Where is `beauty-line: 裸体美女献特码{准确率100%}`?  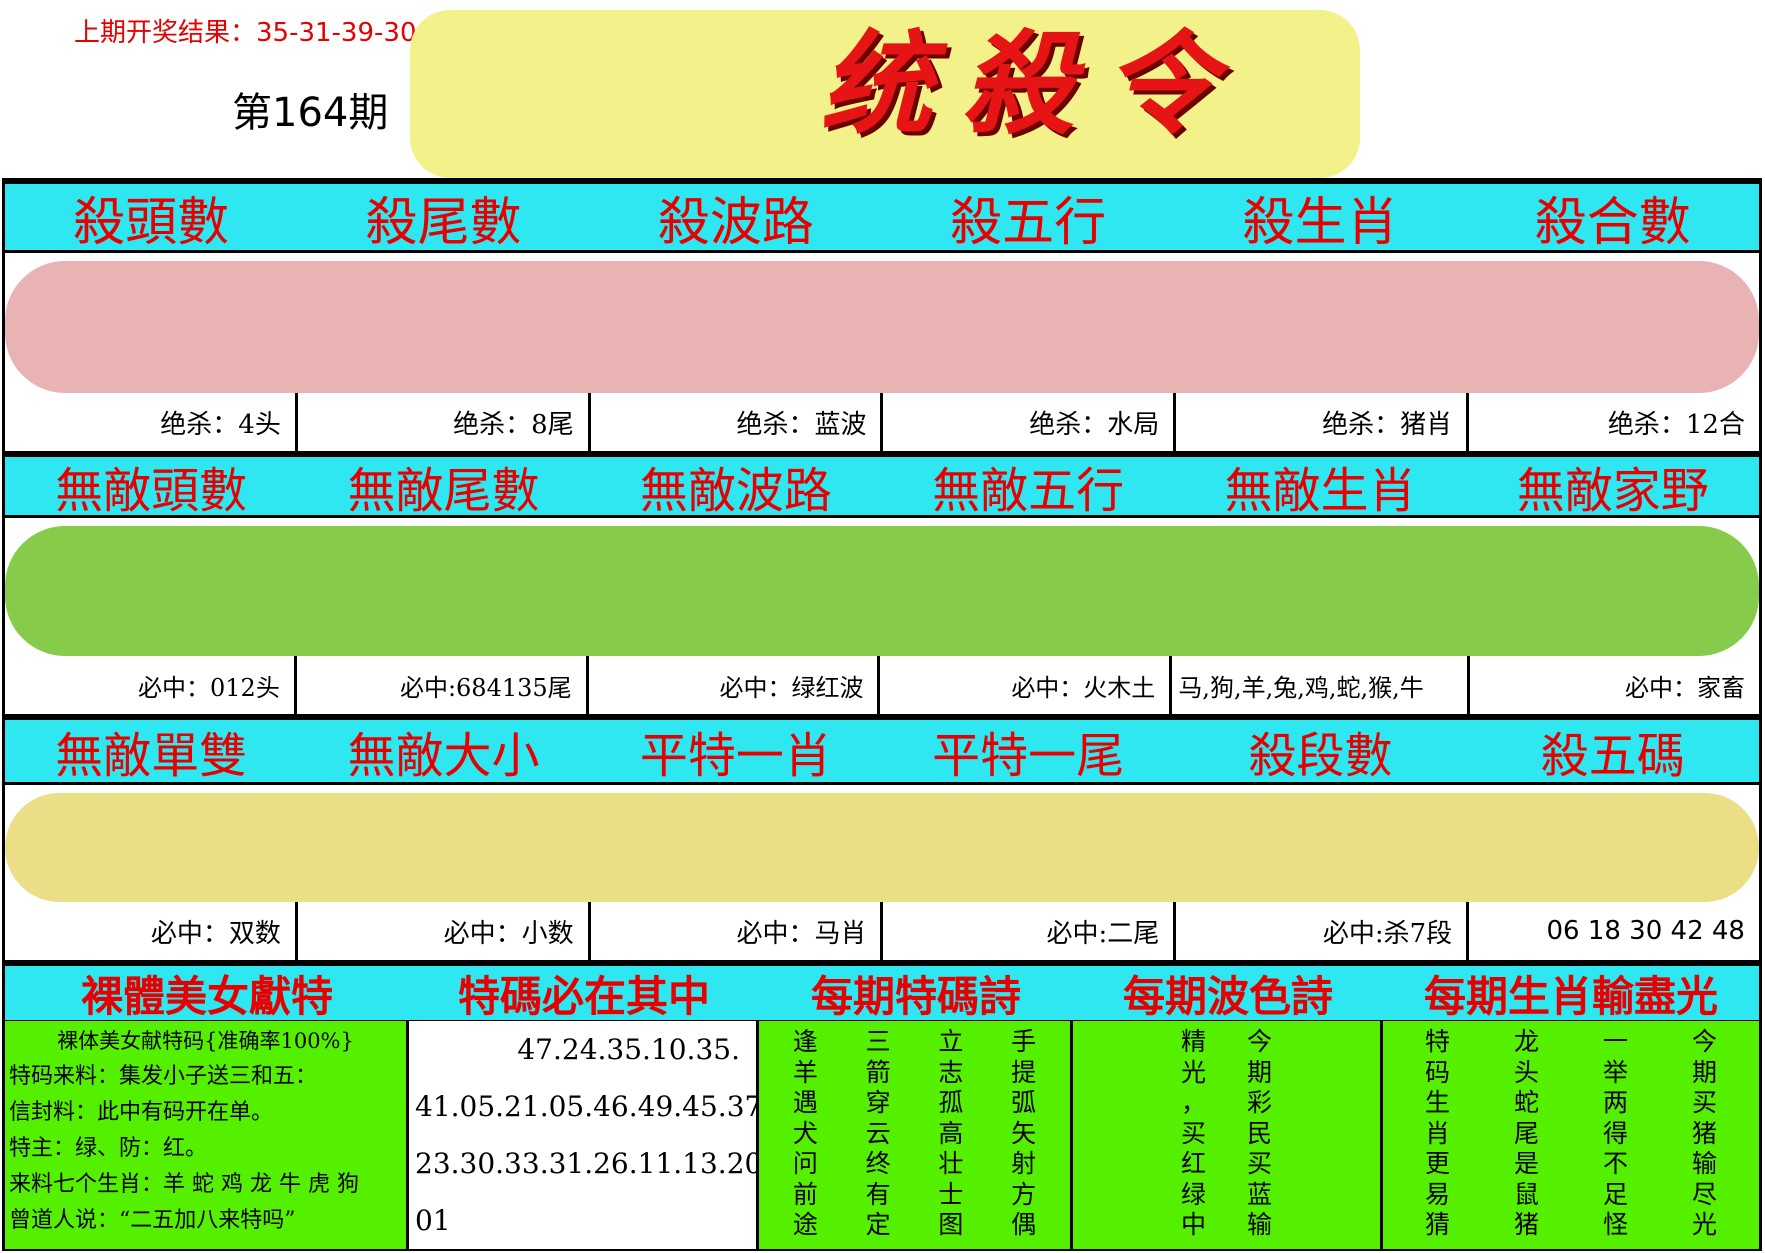
beauty-line: 裸体美女献特码{准确率100%} is located at coordinates (205, 1041).